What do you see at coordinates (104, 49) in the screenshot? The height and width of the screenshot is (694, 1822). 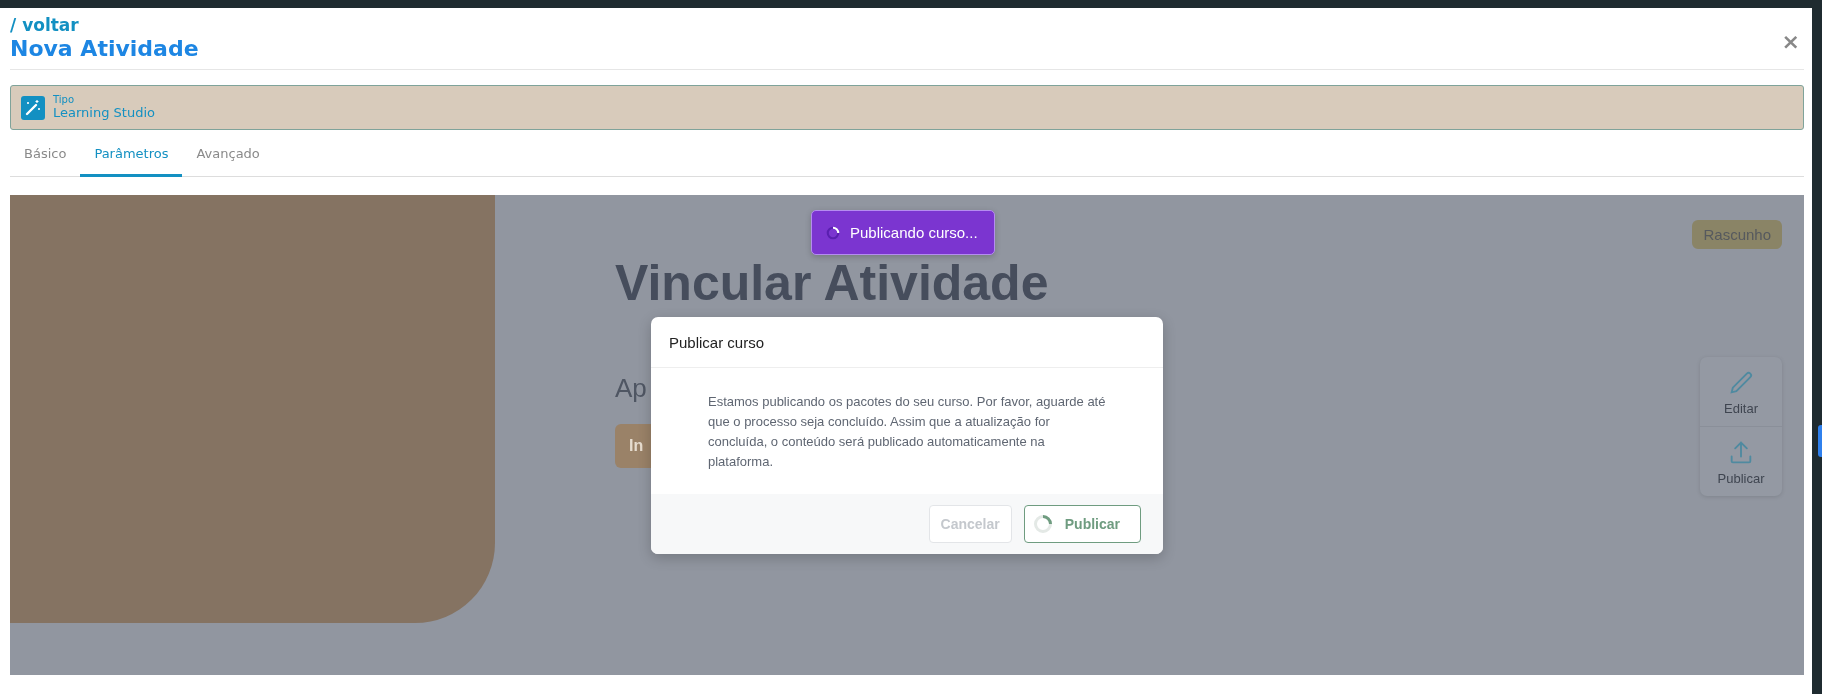 I see `page-title: Nova Atividade` at bounding box center [104, 49].